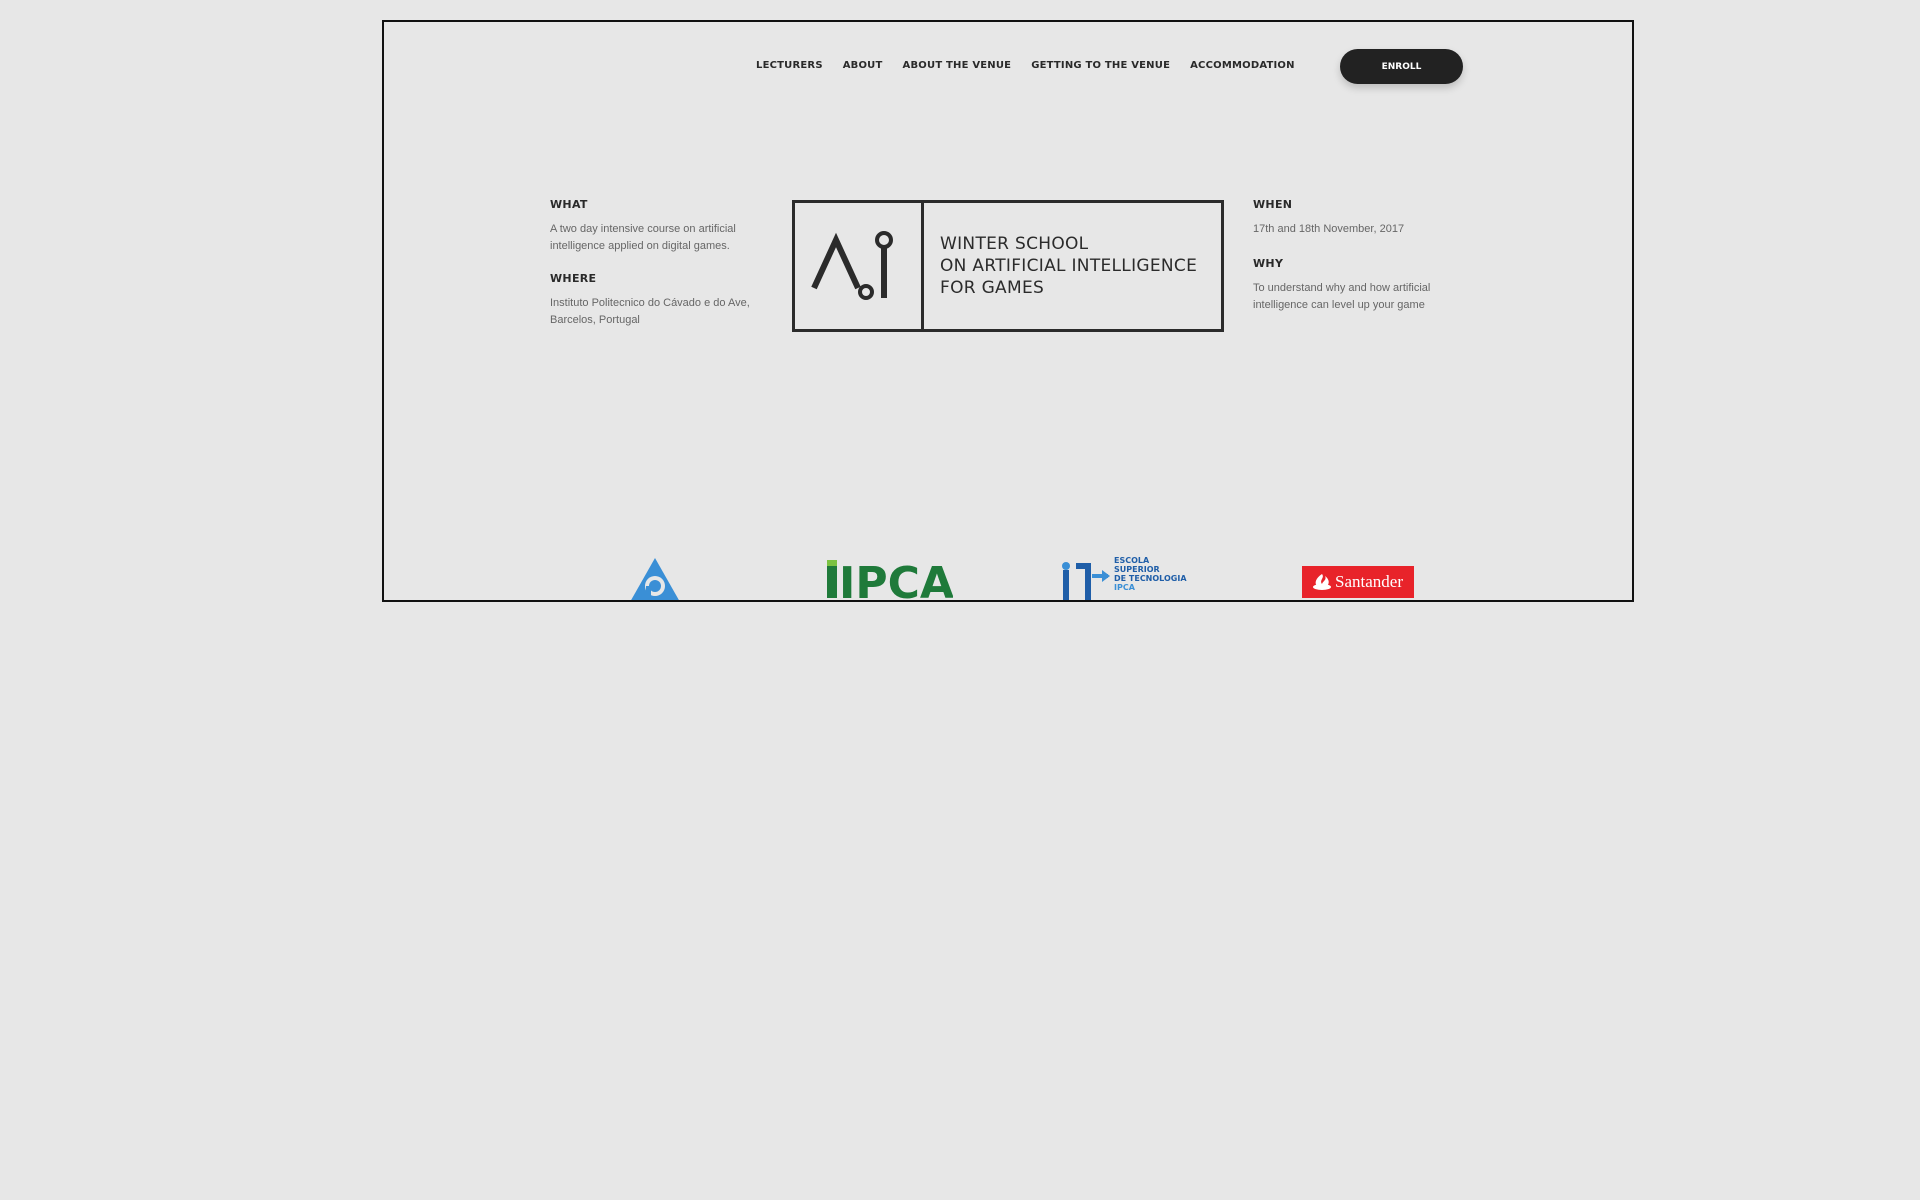  What do you see at coordinates (1132, 560) in the screenshot?
I see `escola-line1: ESCOLA` at bounding box center [1132, 560].